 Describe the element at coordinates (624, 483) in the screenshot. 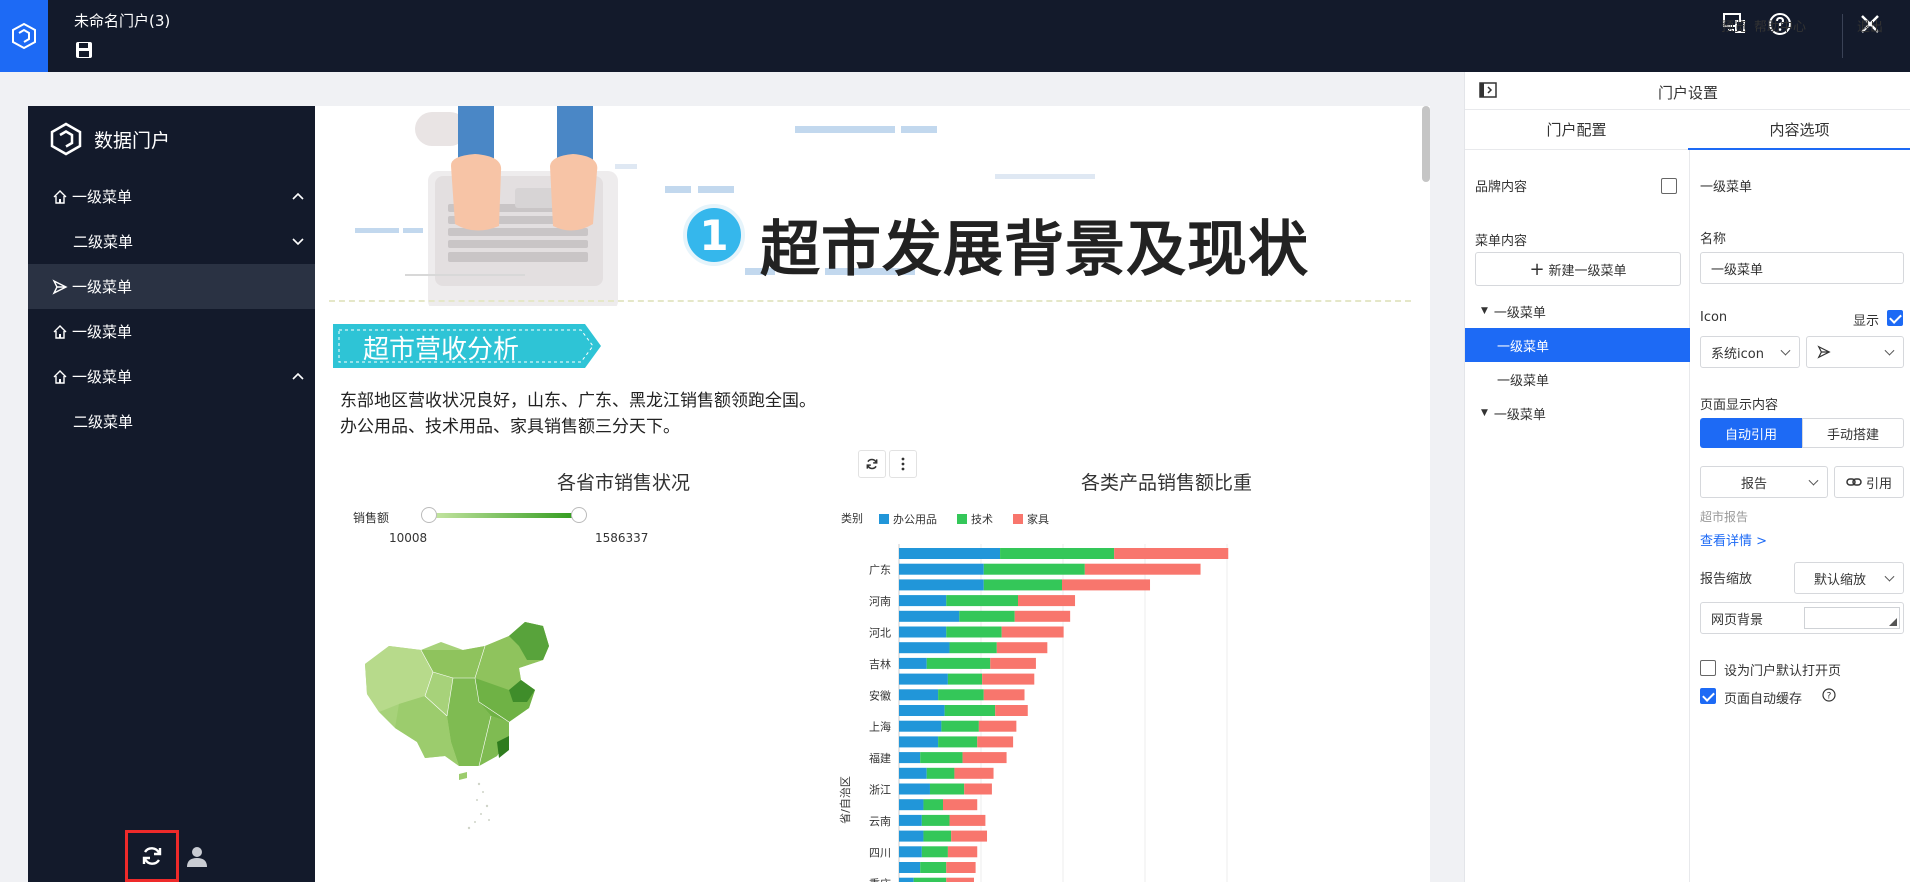

I see `map-chart-title: 各省市销售状况` at that location.